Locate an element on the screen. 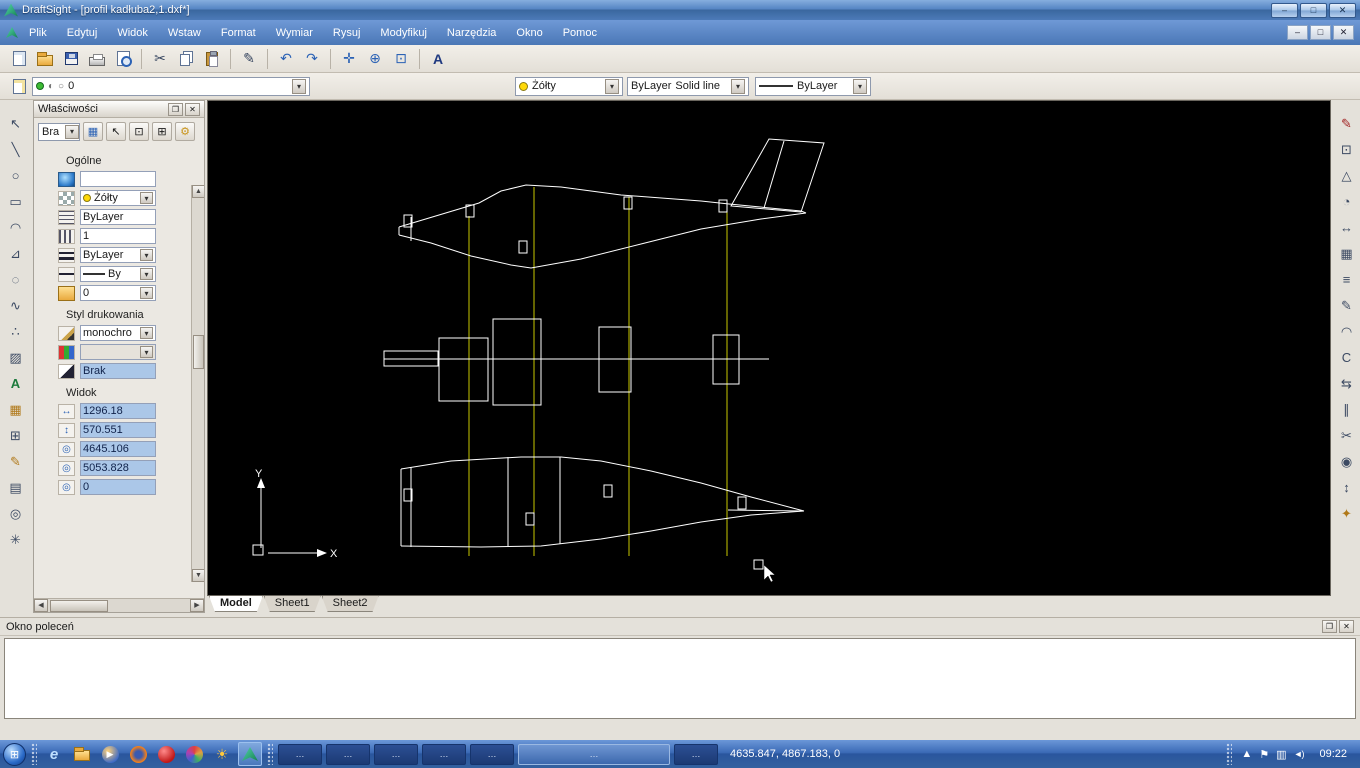 The height and width of the screenshot is (768, 1360). volume-icon: ◄) is located at coordinates (1299, 754).